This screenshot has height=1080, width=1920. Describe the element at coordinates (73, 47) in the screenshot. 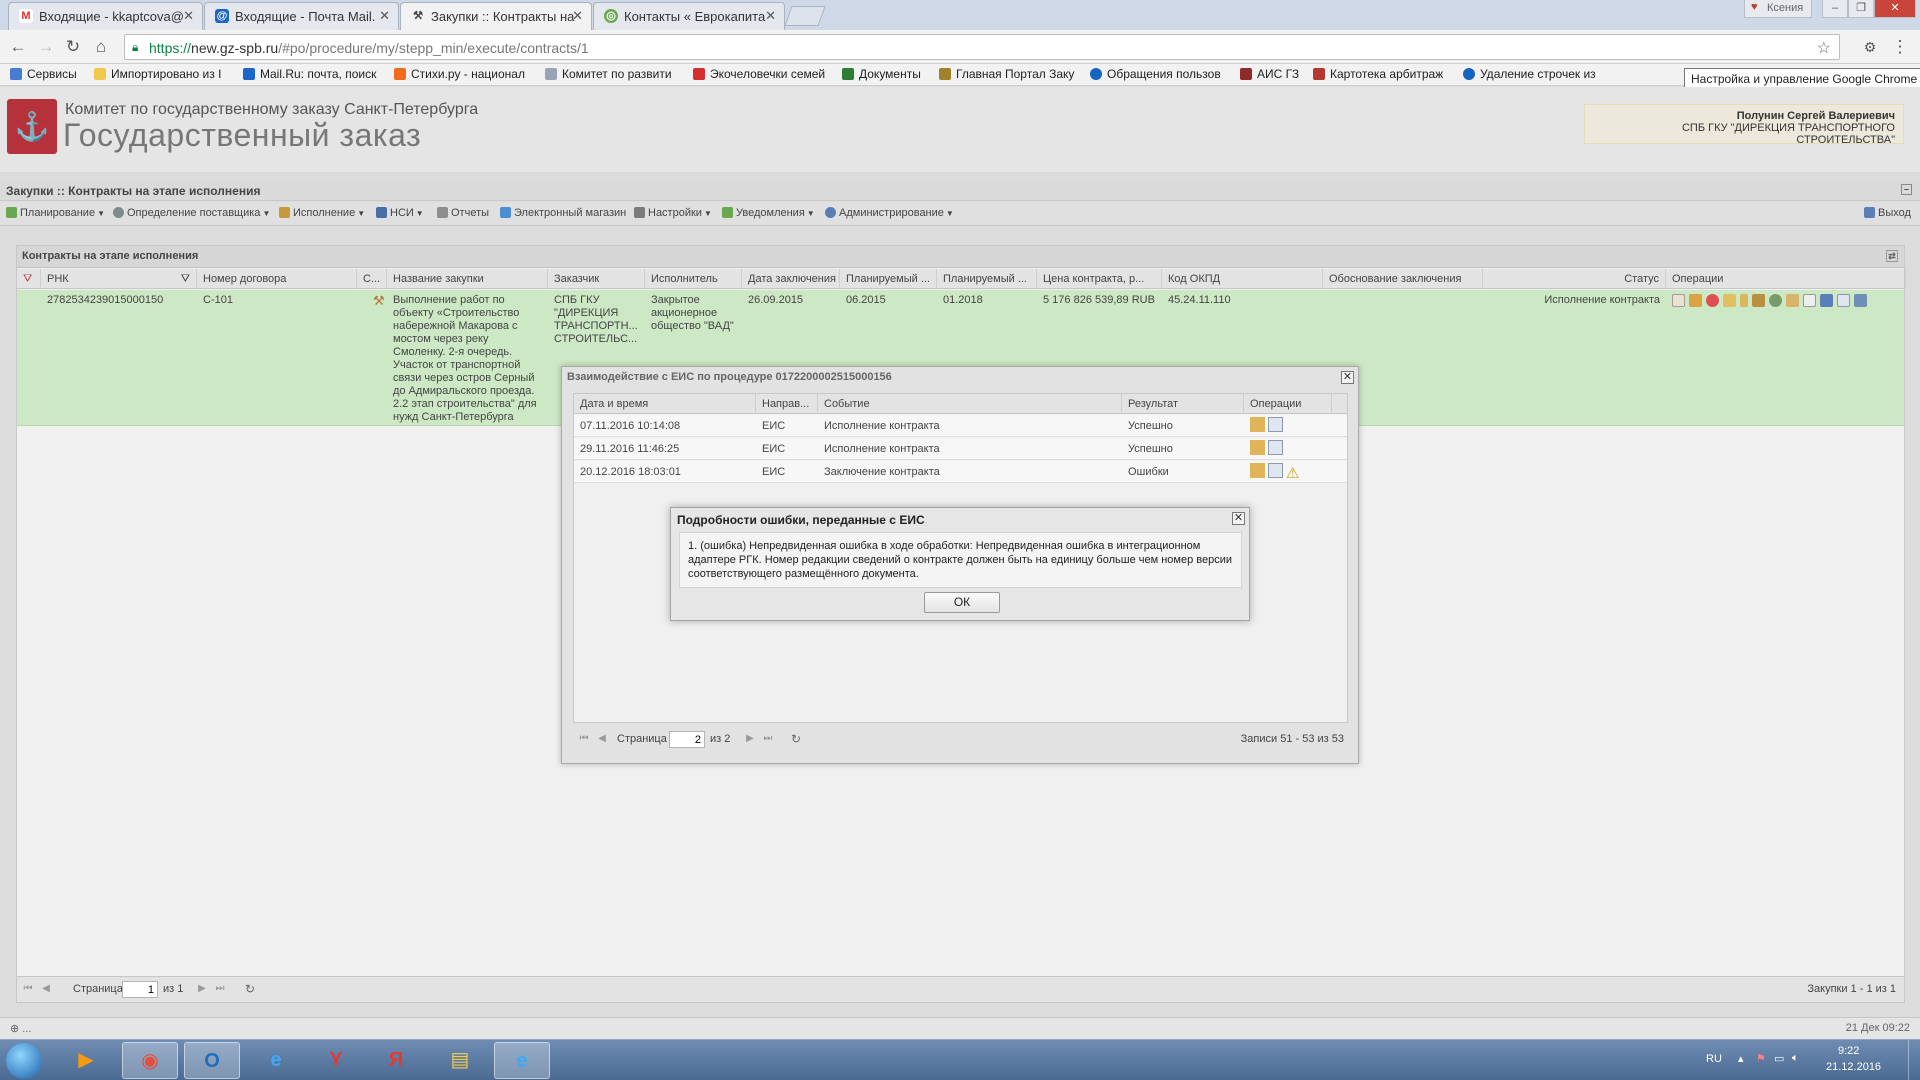

I see `reload-icon: ↻` at that location.